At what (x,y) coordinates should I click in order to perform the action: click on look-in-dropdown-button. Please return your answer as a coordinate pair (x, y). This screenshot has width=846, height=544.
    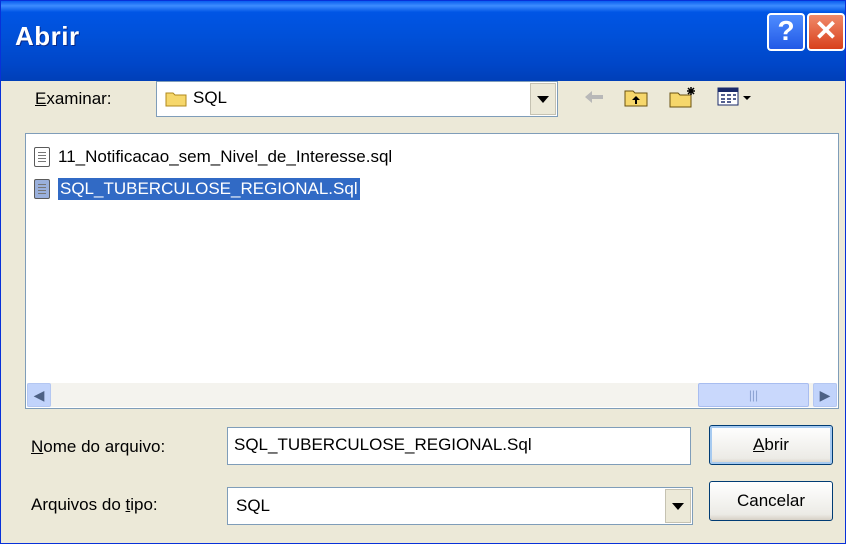
    Looking at the image, I should click on (543, 99).